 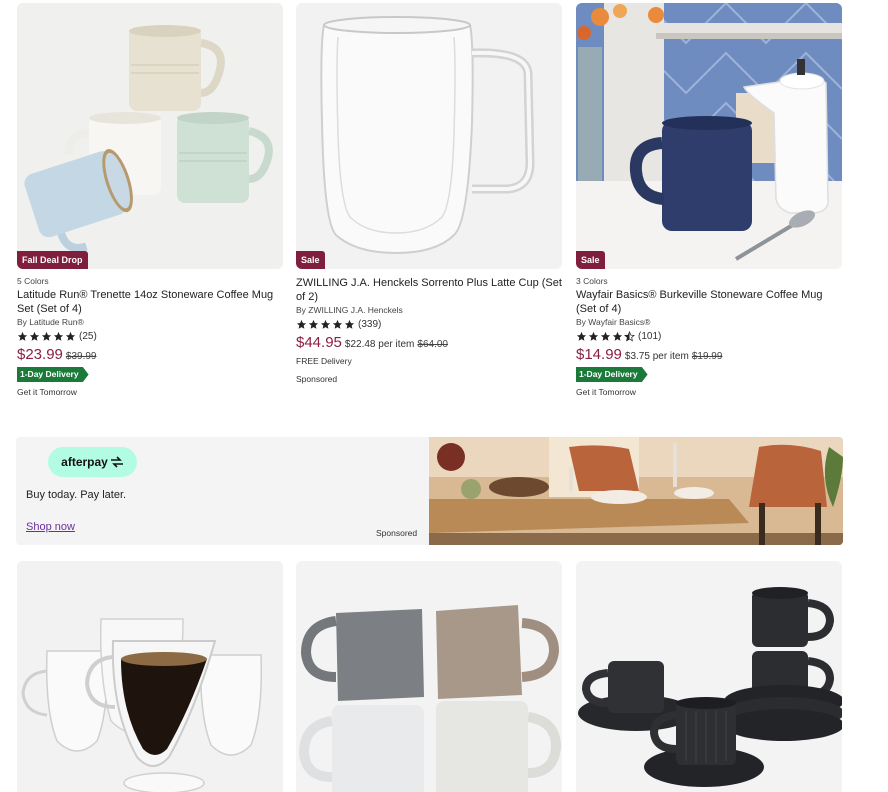 What do you see at coordinates (429, 324) in the screenshot?
I see `rating: (339)` at bounding box center [429, 324].